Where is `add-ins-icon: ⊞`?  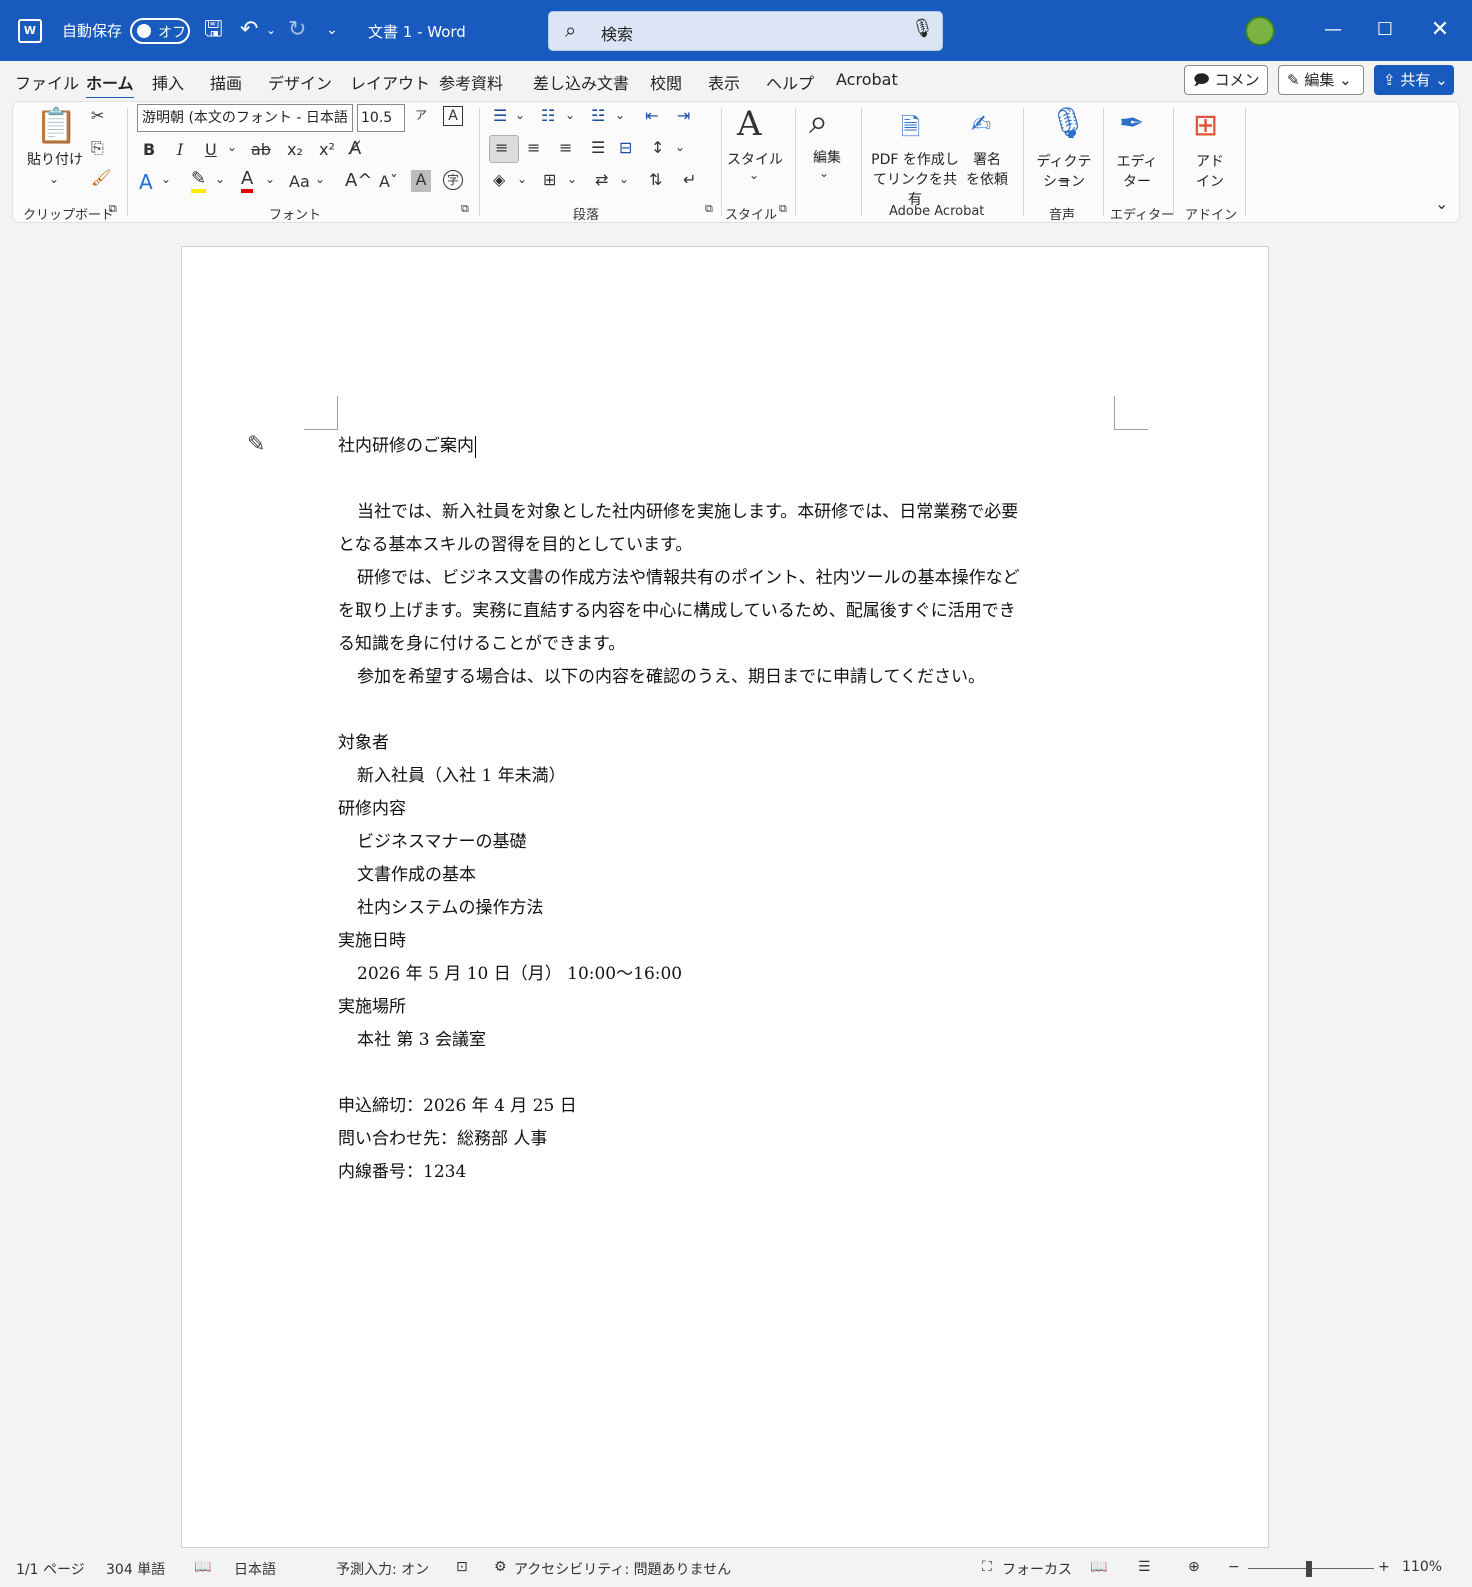
add-ins-icon: ⊞ is located at coordinates (1205, 125).